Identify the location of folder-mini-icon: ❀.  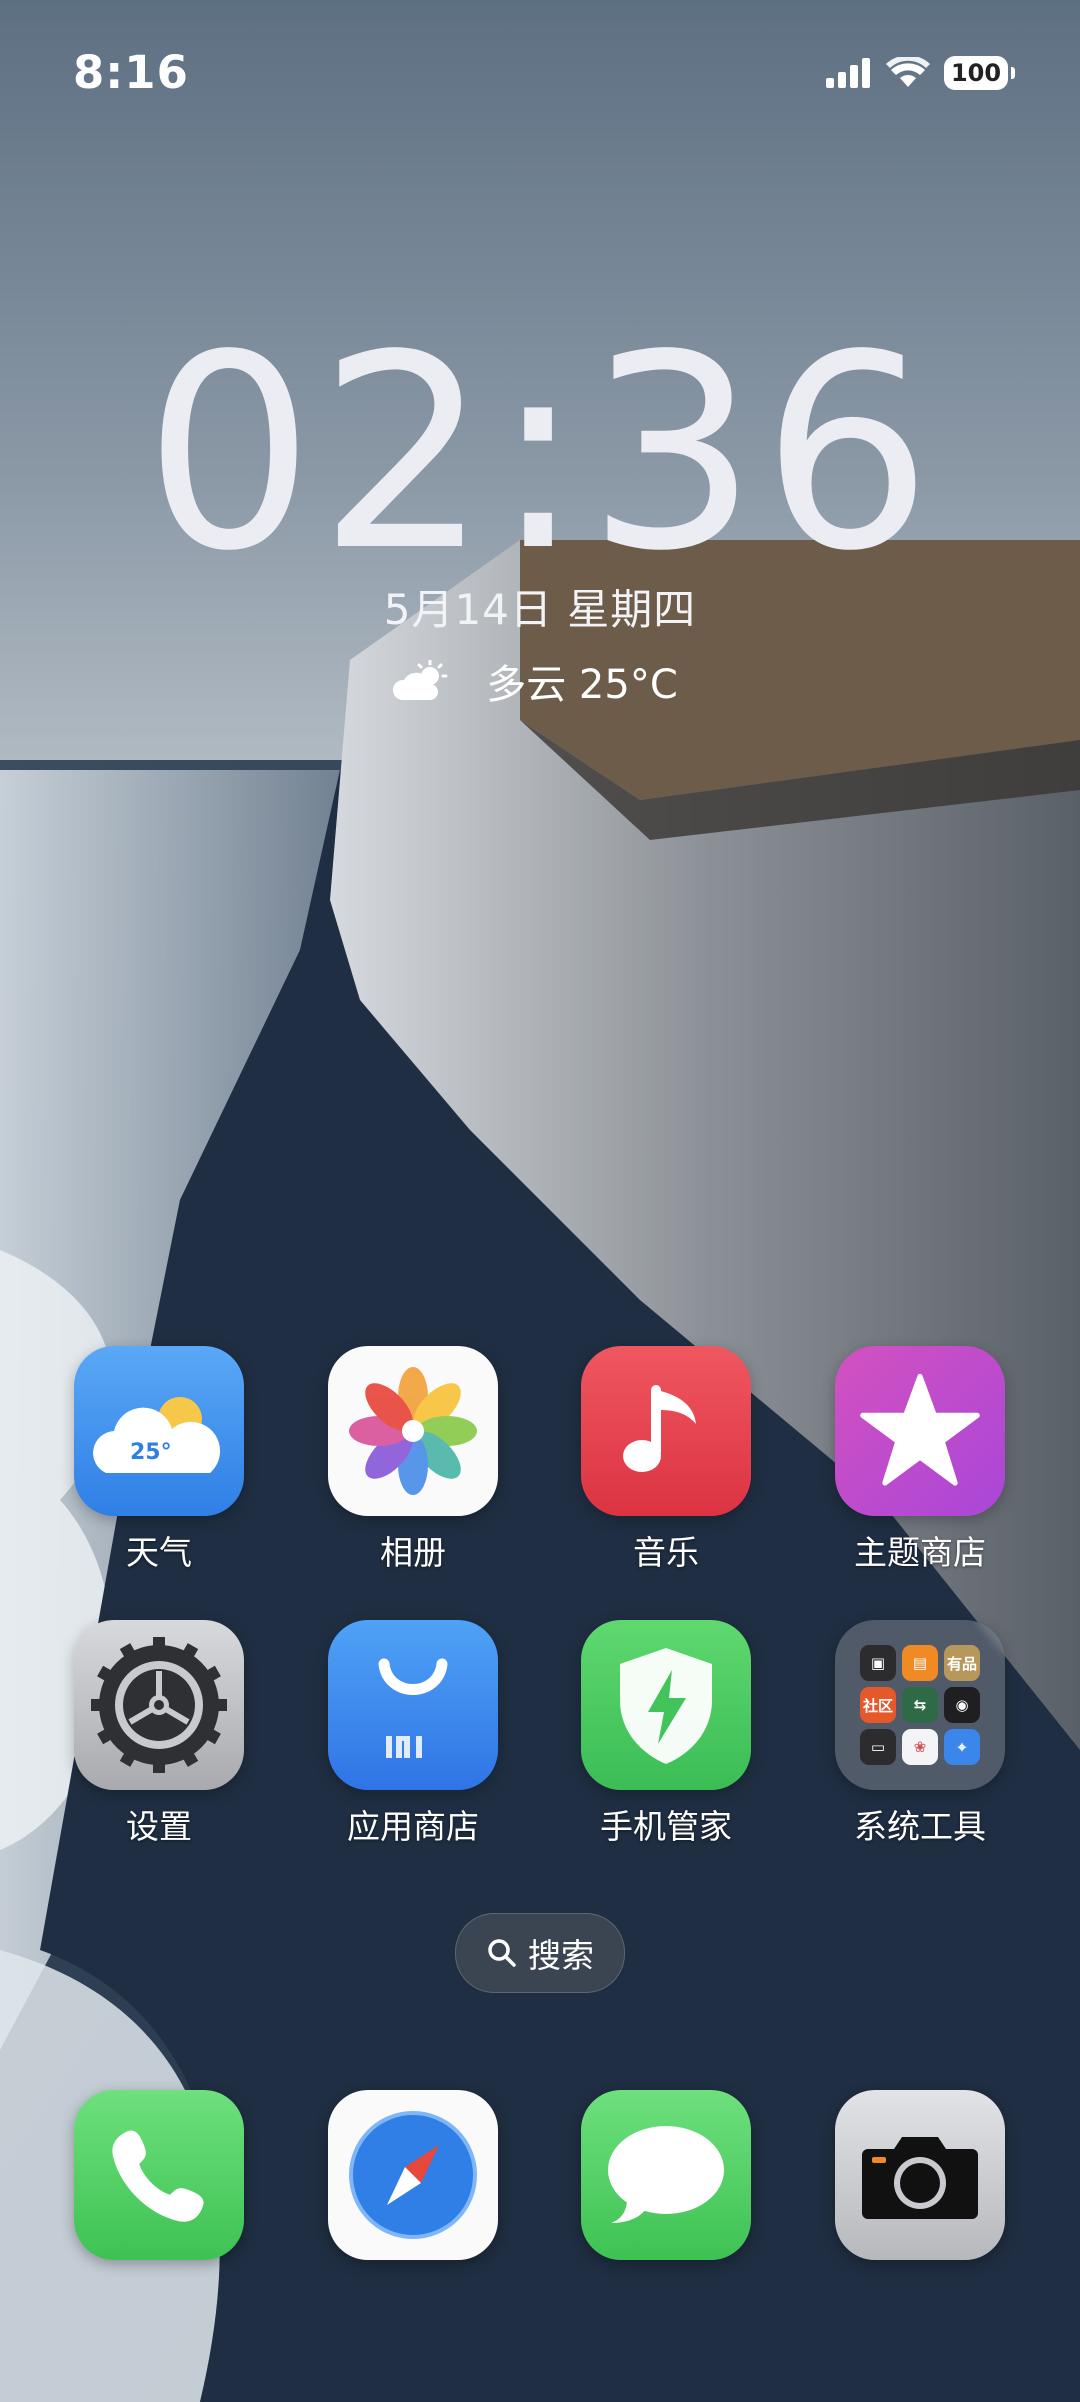
(920, 1747).